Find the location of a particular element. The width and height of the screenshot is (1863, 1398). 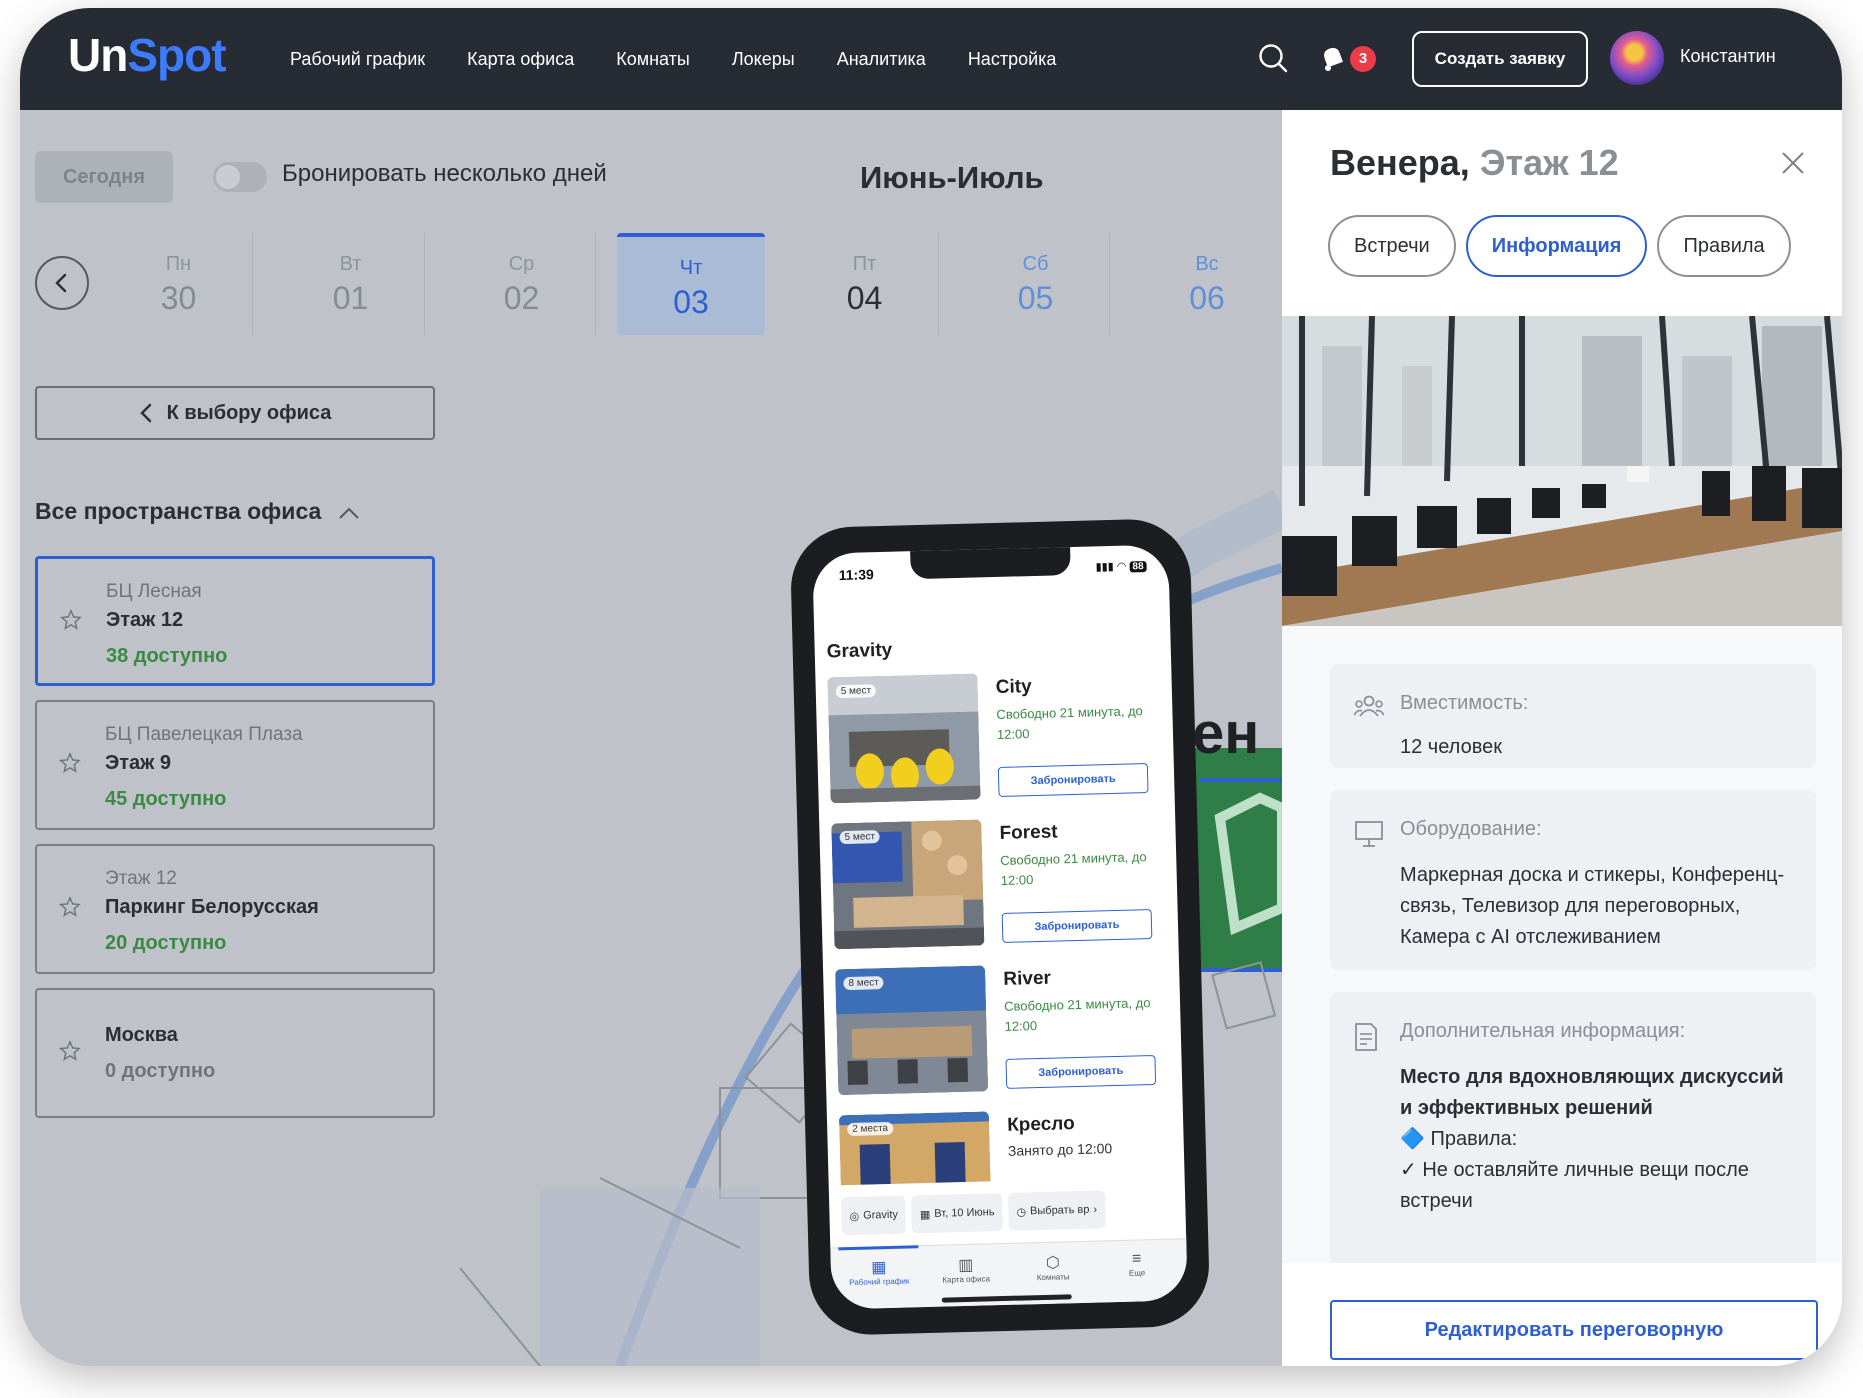

edit-room-button: Редактировать переговорную is located at coordinates (1574, 1330).